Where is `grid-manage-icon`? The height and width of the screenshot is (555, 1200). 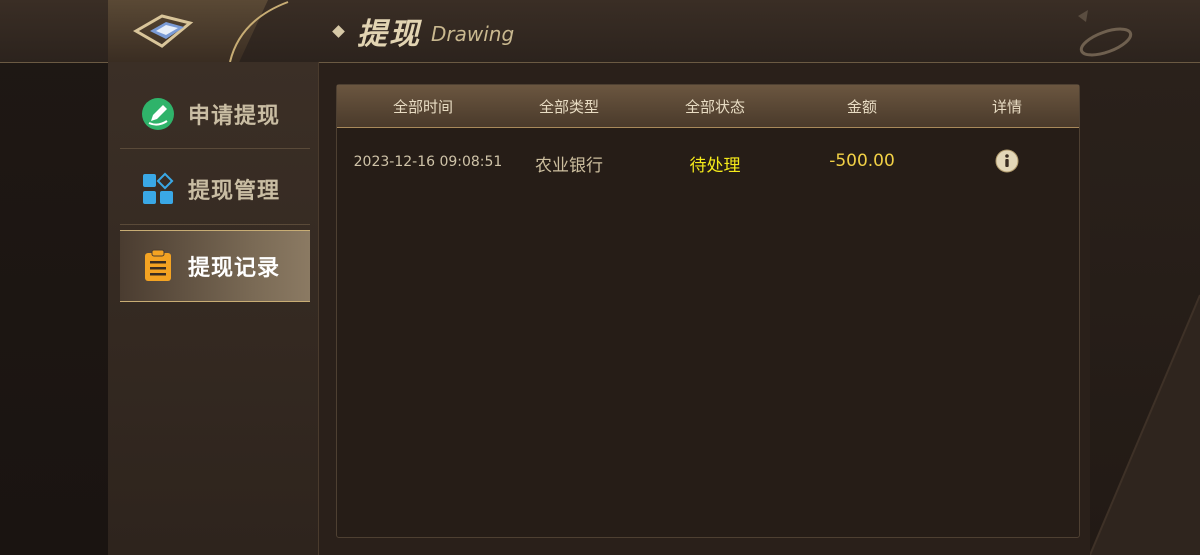 grid-manage-icon is located at coordinates (158, 189).